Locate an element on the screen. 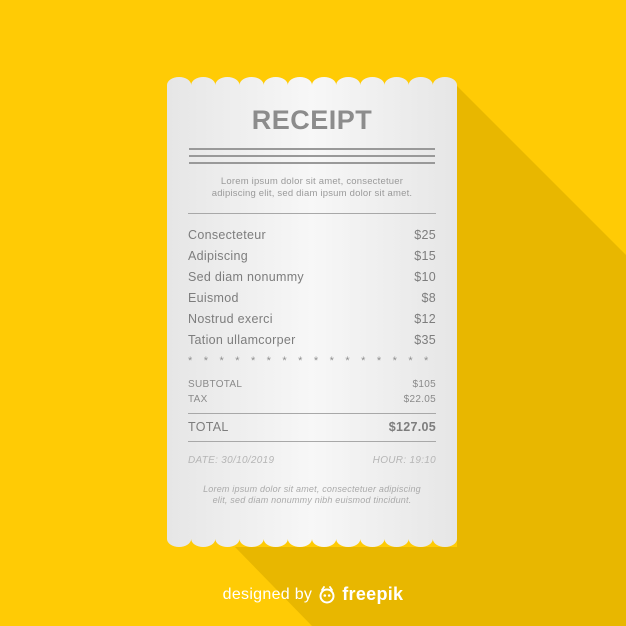 Image resolution: width=626 pixels, height=626 pixels. item-price: $12 is located at coordinates (425, 319).